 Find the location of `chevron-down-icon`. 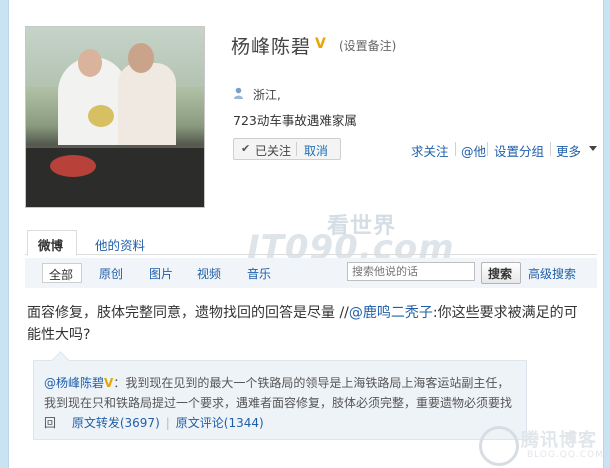

chevron-down-icon is located at coordinates (593, 148).